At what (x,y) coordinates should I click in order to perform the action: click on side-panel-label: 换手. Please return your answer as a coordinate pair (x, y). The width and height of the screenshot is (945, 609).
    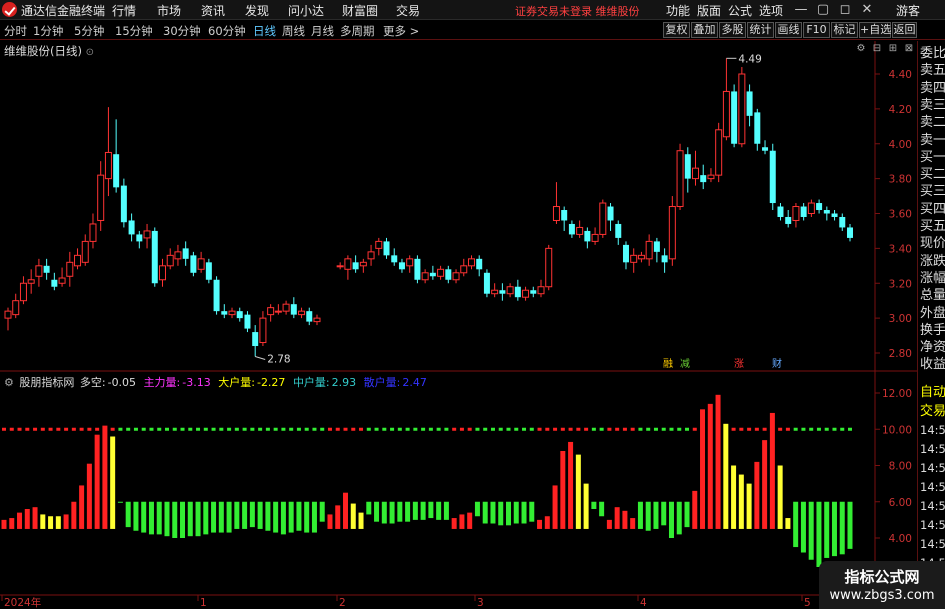
    Looking at the image, I should click on (932, 330).